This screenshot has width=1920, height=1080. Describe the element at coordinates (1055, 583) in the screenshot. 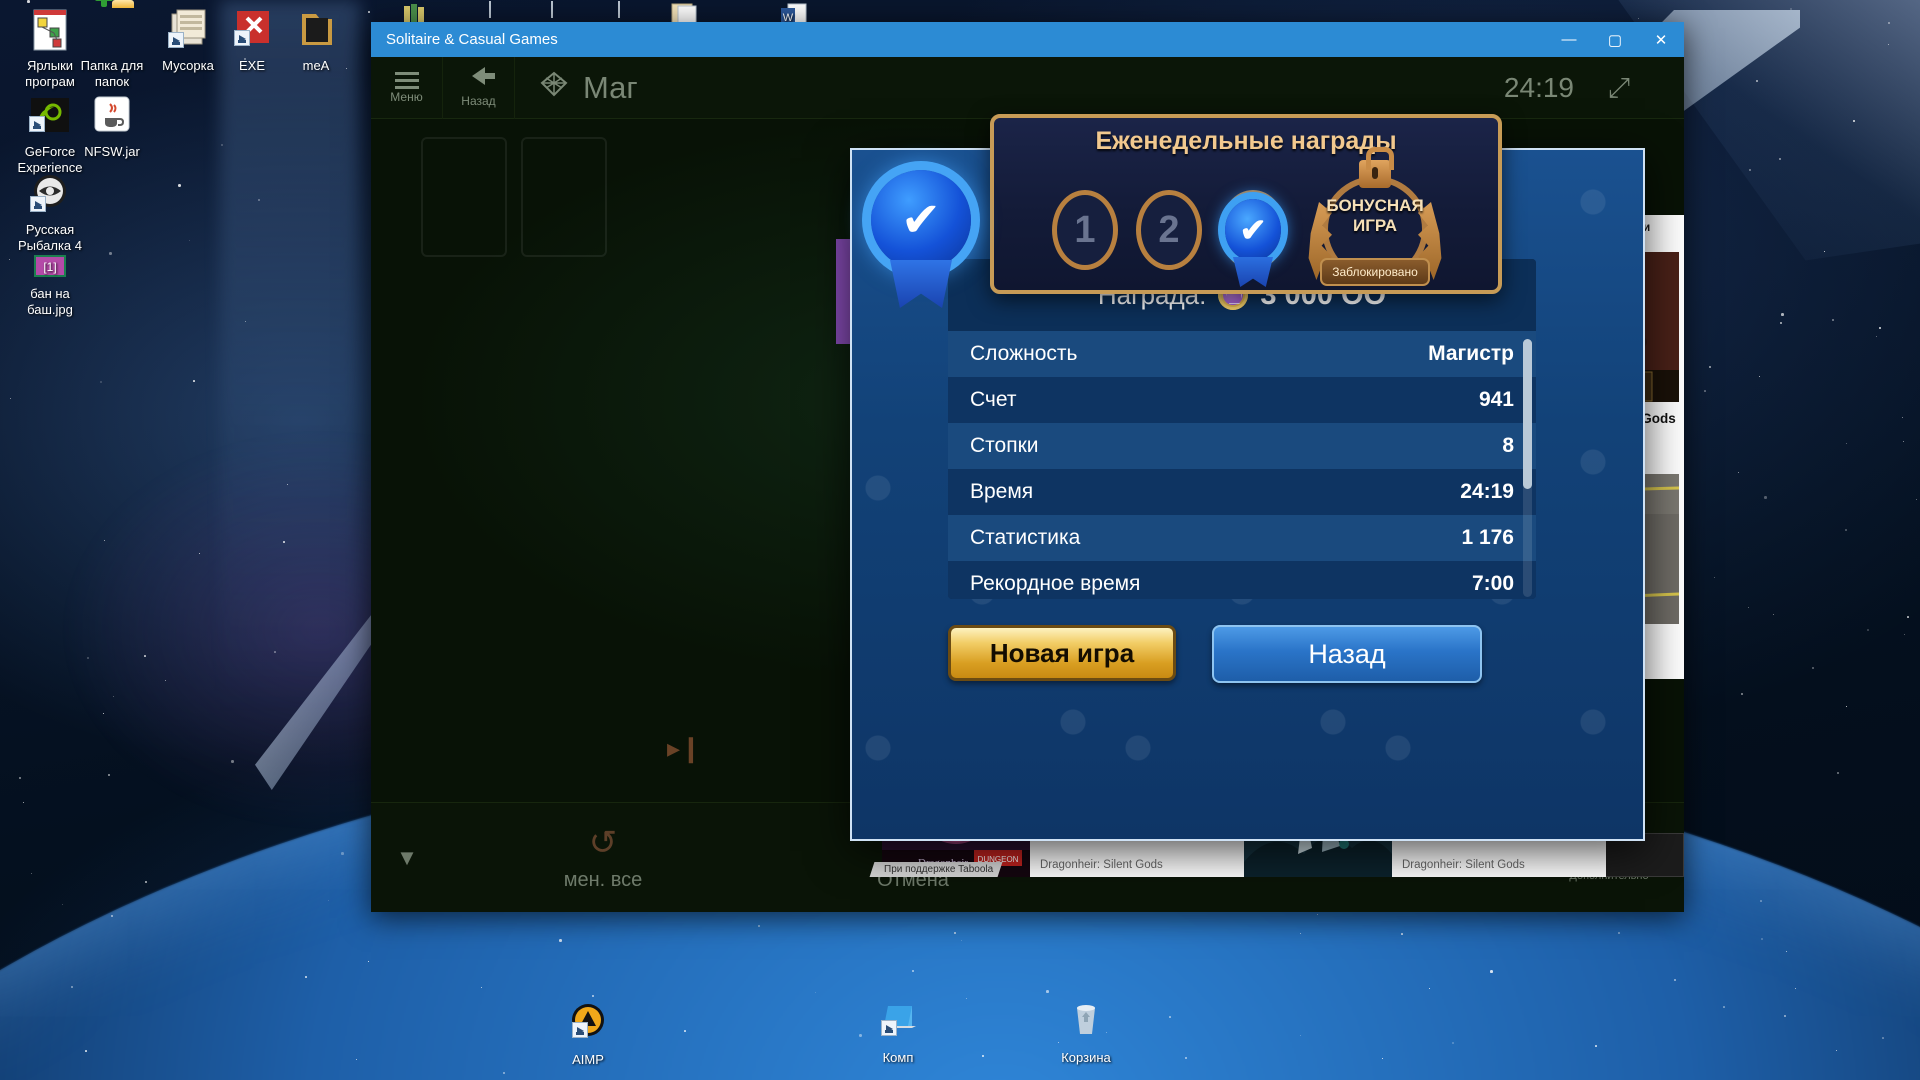

I see `stat-key: Рекордное время` at that location.